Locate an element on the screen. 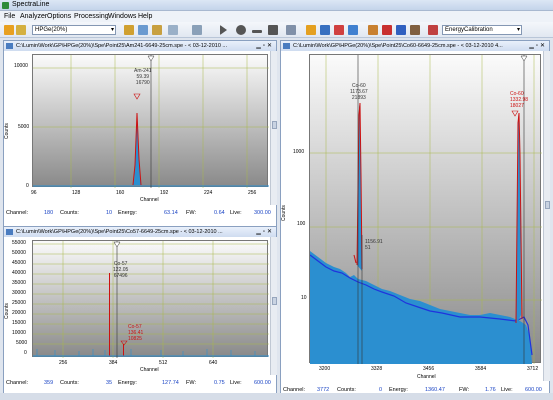  channel-value: 180 is located at coordinates (49, 213).